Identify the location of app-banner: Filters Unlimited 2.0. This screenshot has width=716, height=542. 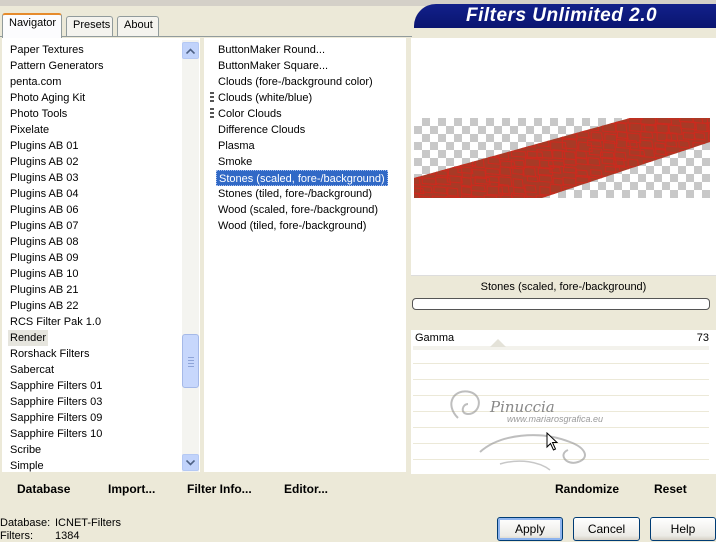
(565, 16).